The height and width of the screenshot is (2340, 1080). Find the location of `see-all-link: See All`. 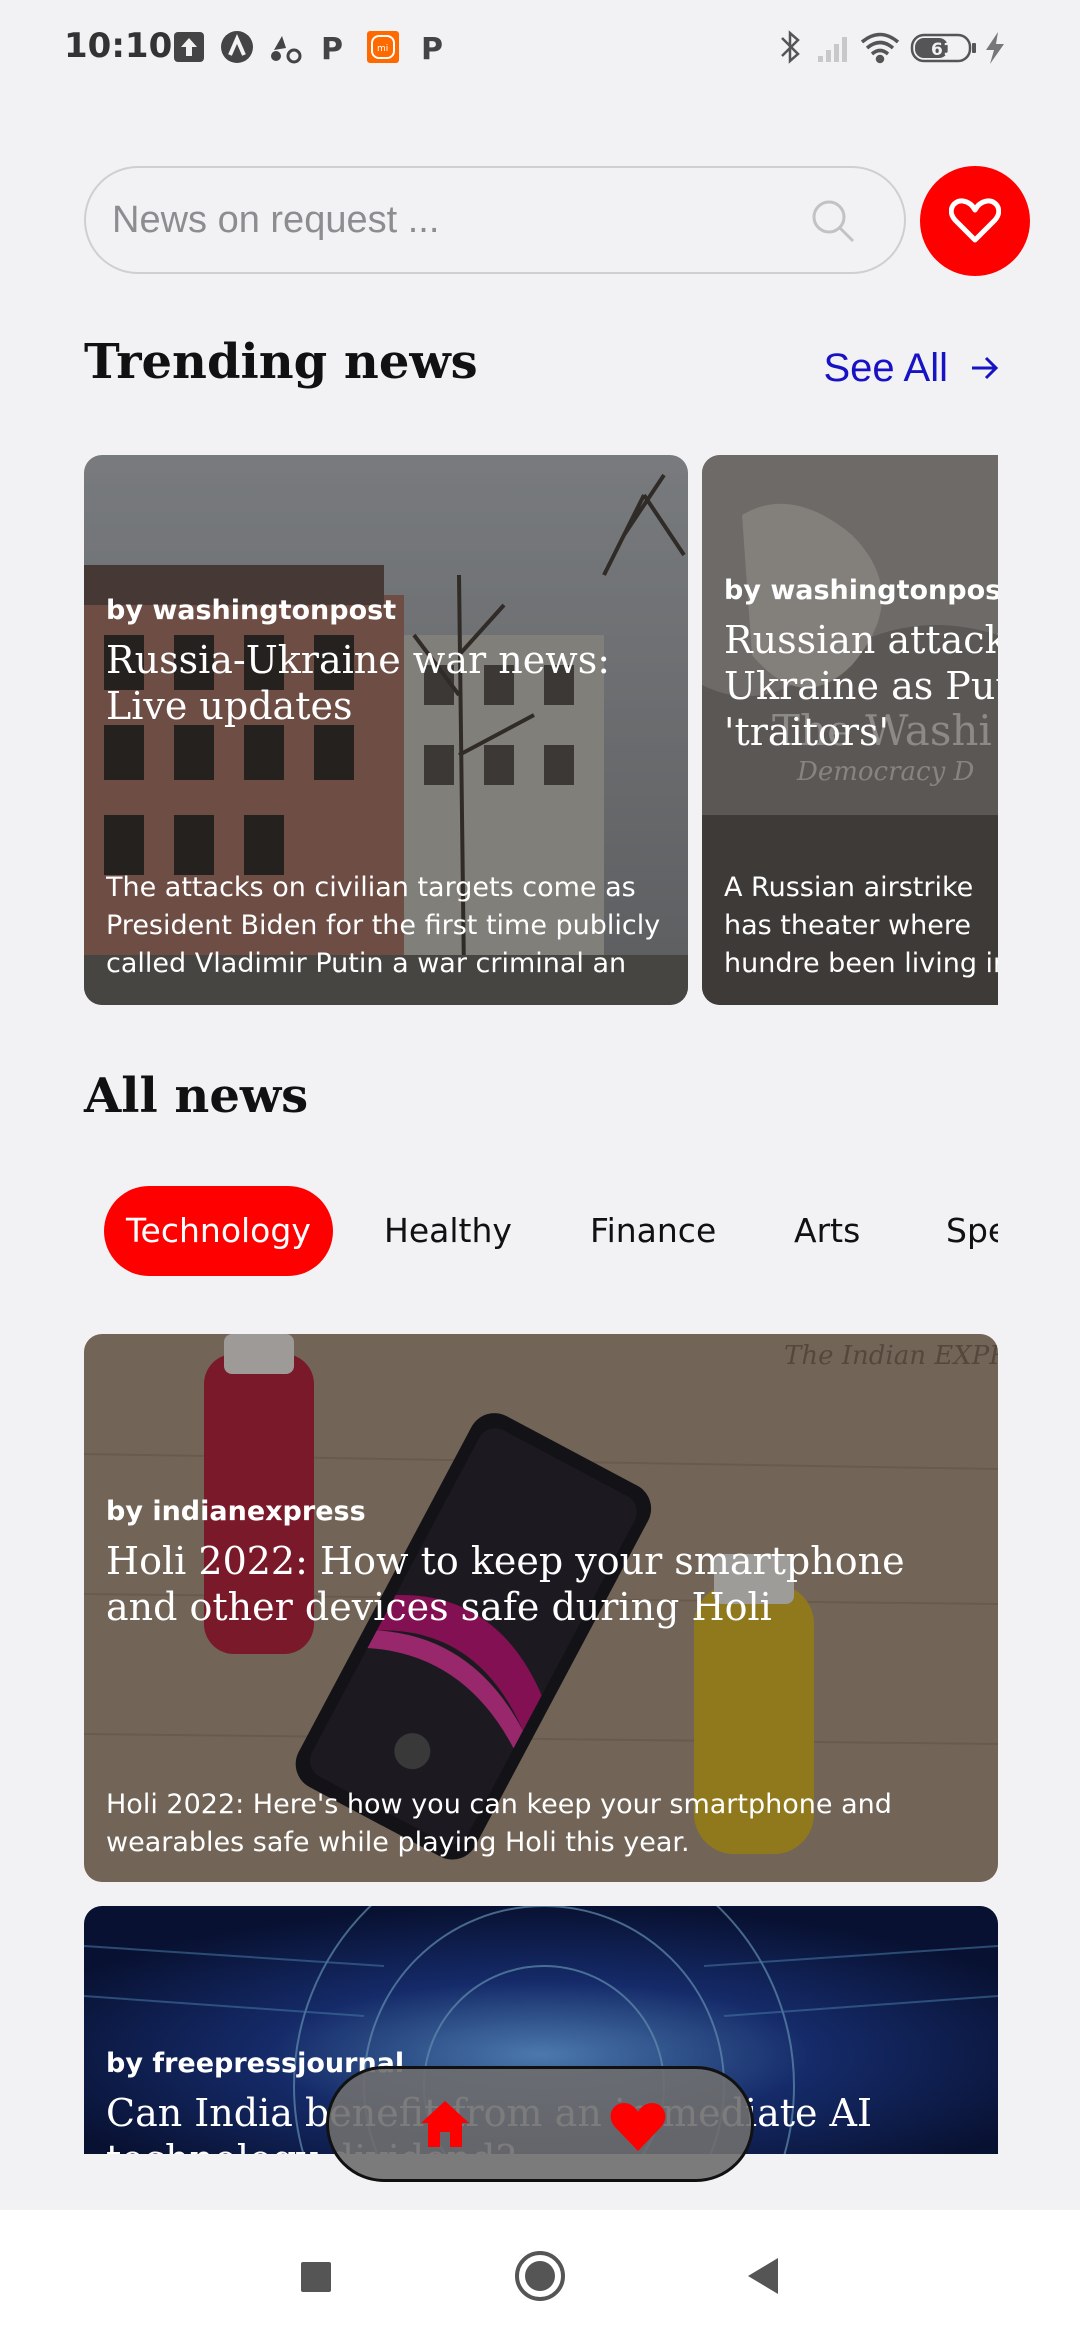

see-all-link: See All is located at coordinates (911, 368).